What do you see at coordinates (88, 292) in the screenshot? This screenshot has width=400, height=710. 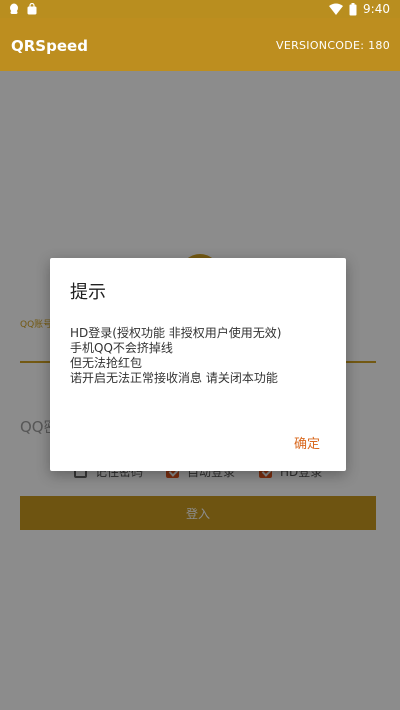 I see `dialog-title: 提示` at bounding box center [88, 292].